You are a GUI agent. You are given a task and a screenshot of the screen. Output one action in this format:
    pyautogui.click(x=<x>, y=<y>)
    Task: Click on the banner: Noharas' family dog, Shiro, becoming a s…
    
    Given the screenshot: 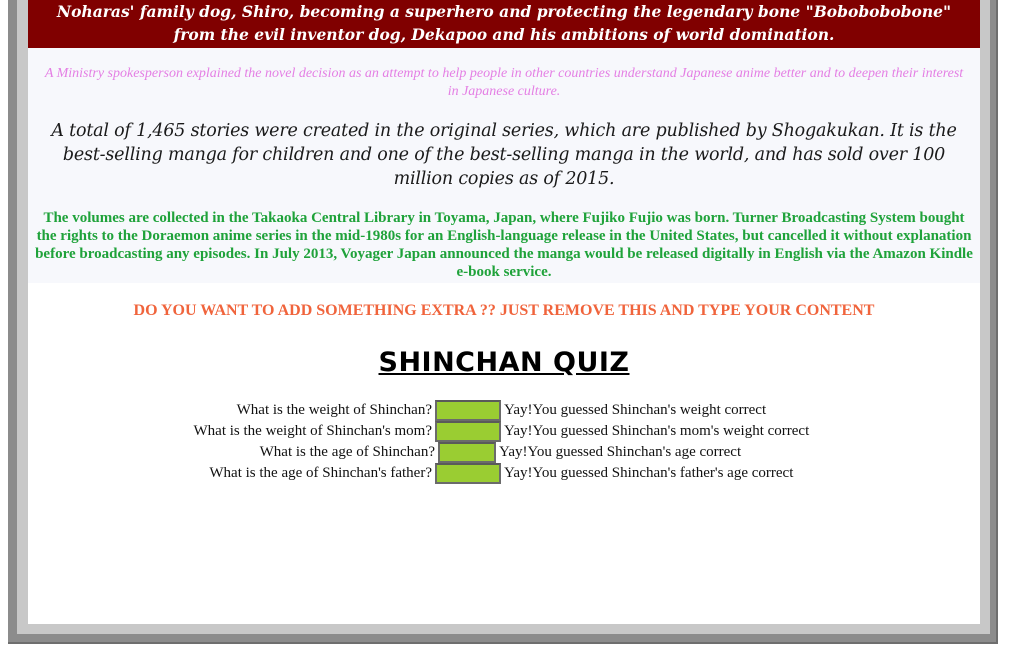 What is the action you would take?
    pyautogui.click(x=504, y=24)
    